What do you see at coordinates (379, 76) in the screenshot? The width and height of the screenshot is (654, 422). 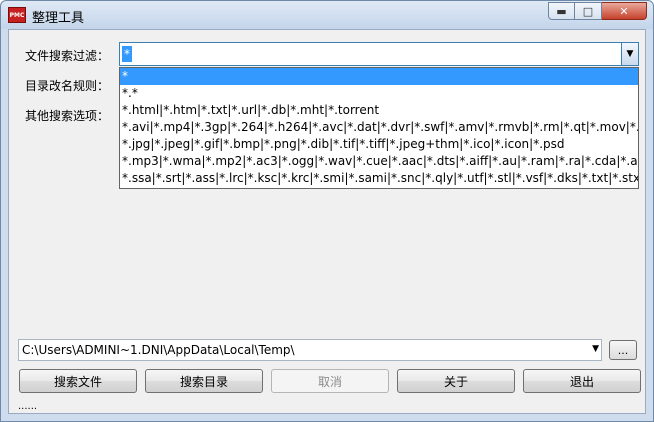 I see `dropdown-option: *` at bounding box center [379, 76].